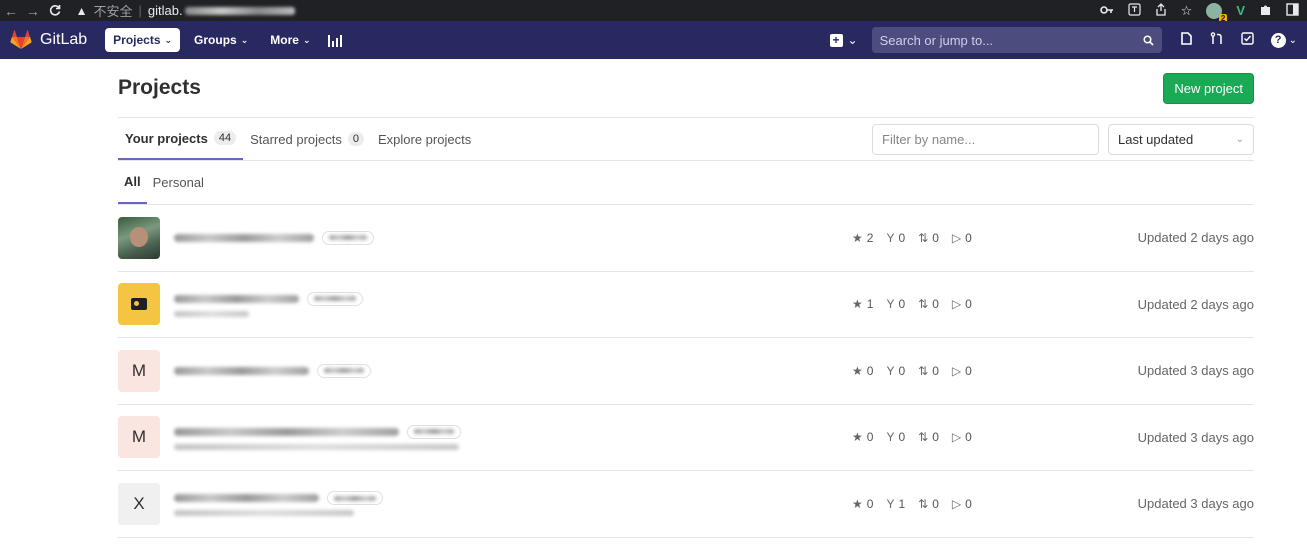  What do you see at coordinates (1195, 304) in the screenshot?
I see `updated-timestamp: Updated 2 days ago` at bounding box center [1195, 304].